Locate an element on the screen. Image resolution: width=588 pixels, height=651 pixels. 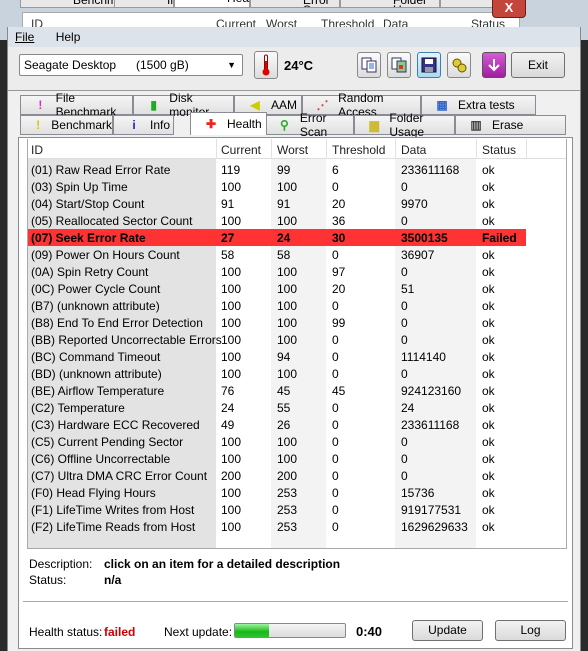
table-row: (05) Reallocated Sector Count 100 100 36 0 ok is located at coordinates (297, 220).